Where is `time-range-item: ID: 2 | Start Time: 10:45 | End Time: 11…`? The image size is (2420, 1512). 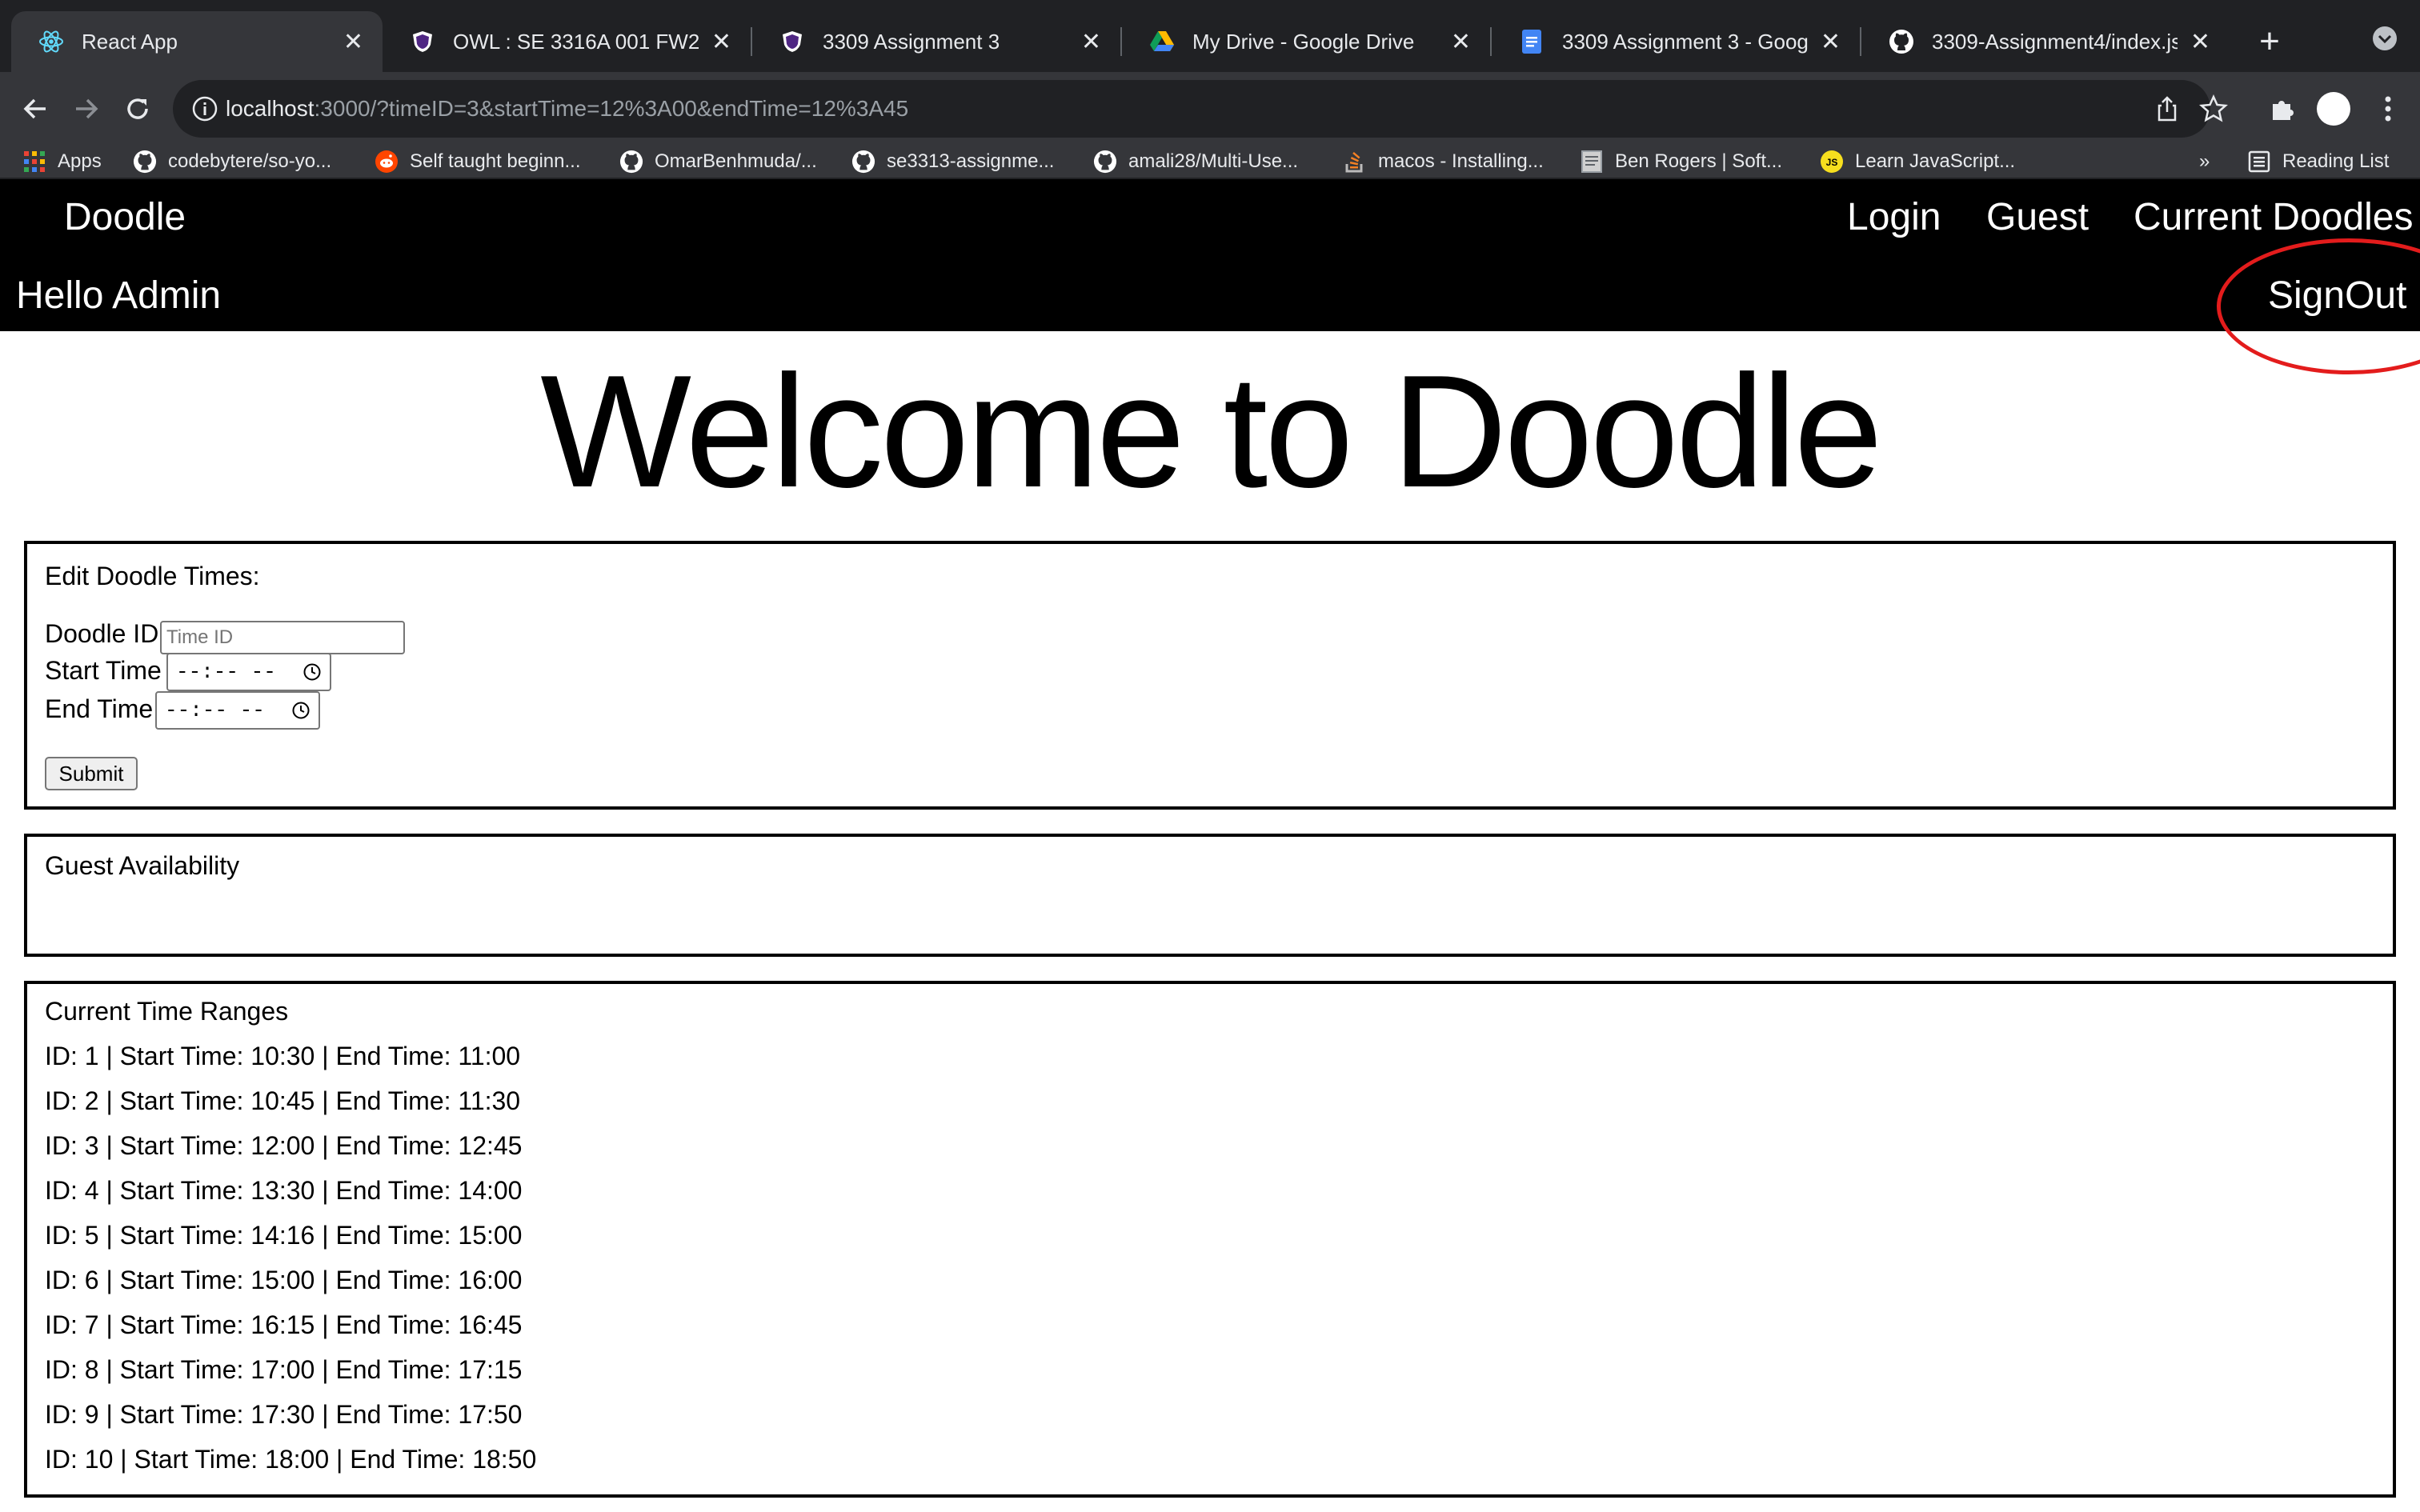
time-range-item: ID: 2 | Start Time: 10:45 | End Time: 11… is located at coordinates (283, 1100).